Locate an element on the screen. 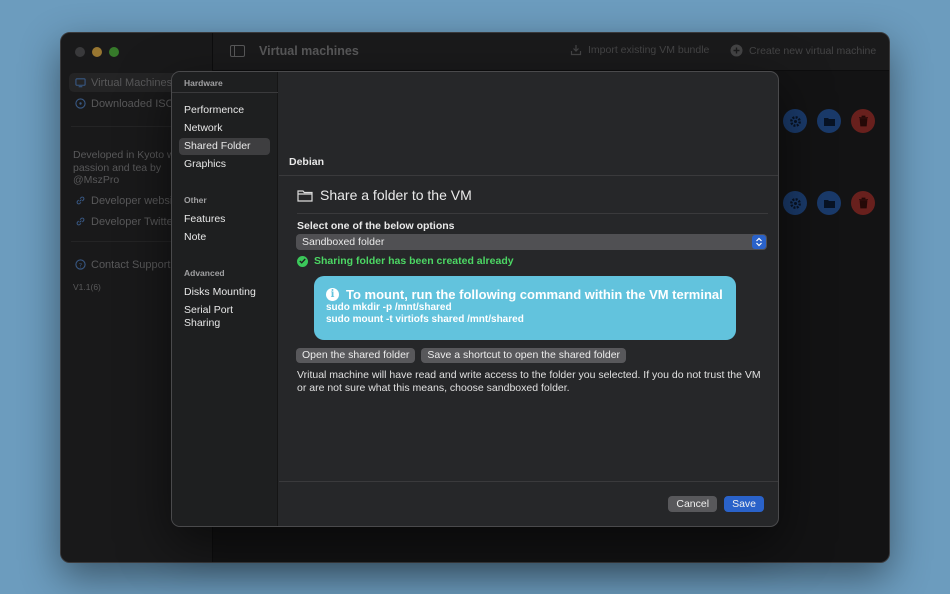  folder-type-select: Sandboxed folder is located at coordinates (531, 242).